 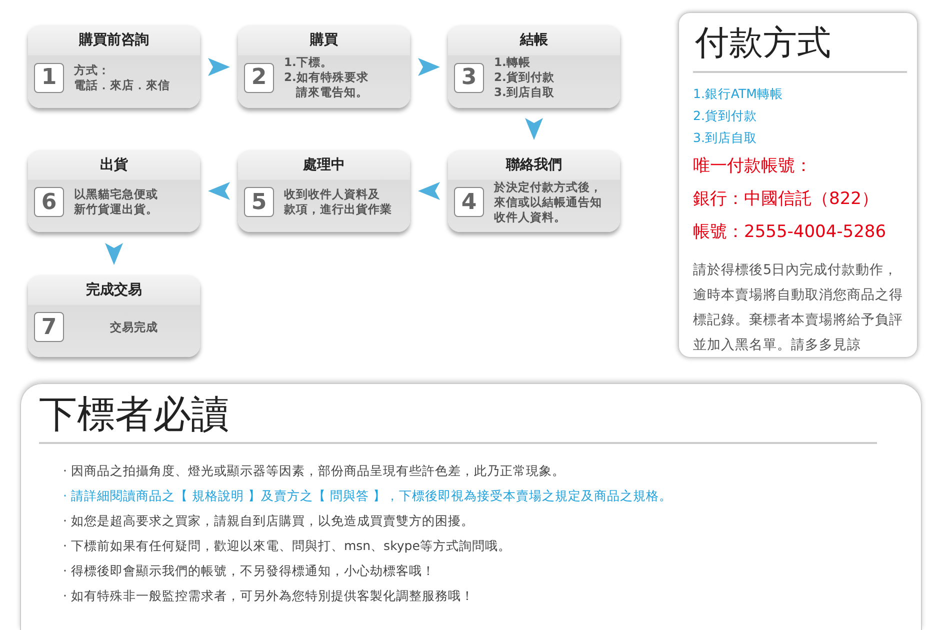 What do you see at coordinates (332, 194) in the screenshot?
I see `step-text: 收到收件人資料及` at bounding box center [332, 194].